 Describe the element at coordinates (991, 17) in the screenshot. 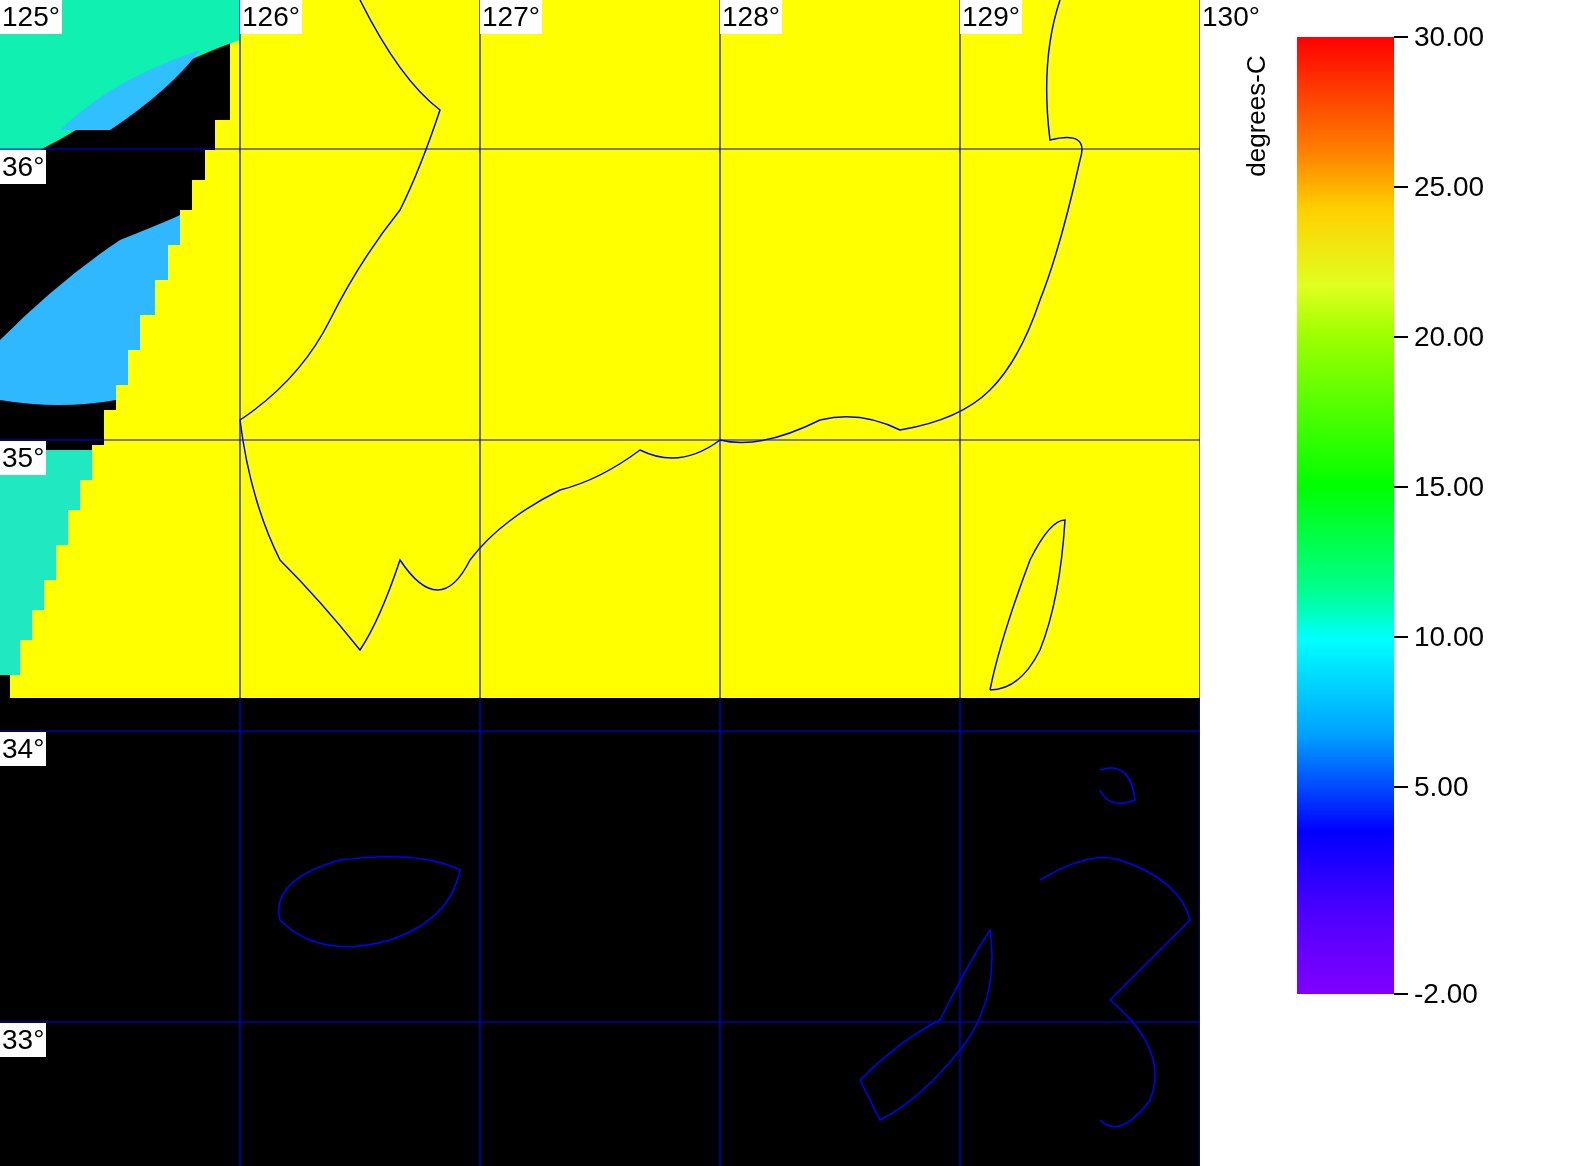

I see `longitude-label: 129°` at that location.